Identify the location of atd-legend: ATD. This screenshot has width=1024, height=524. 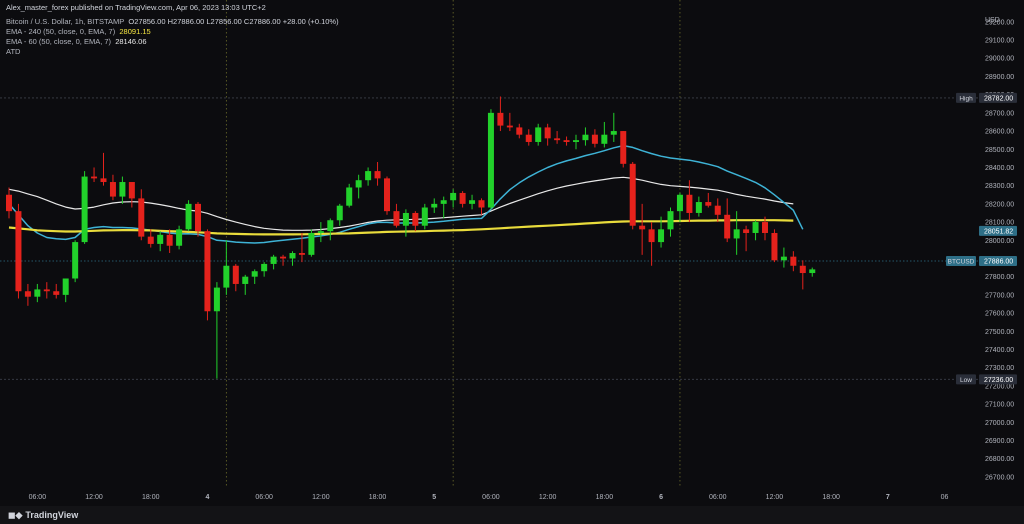
(13, 51).